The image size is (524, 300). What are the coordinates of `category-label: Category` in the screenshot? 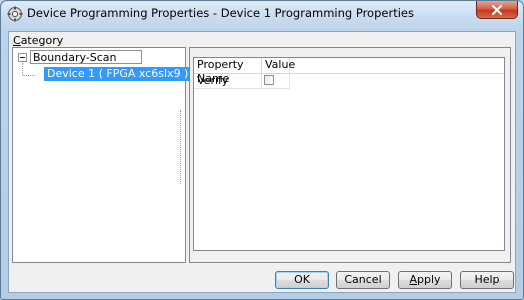 It's located at (38, 40).